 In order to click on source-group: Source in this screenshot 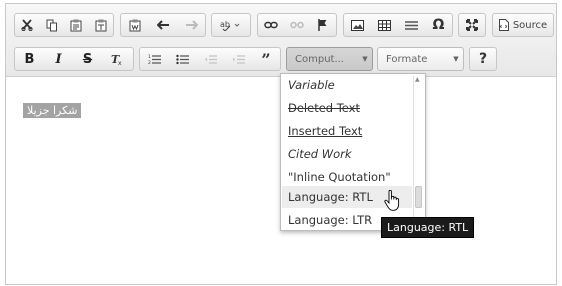, I will do `click(523, 25)`.